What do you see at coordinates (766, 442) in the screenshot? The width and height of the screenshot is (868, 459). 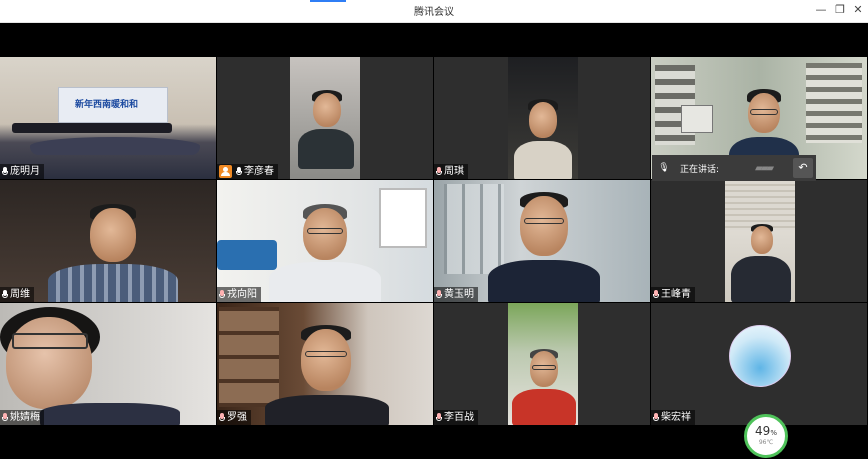 I see `temperature-readout: 96℃` at bounding box center [766, 442].